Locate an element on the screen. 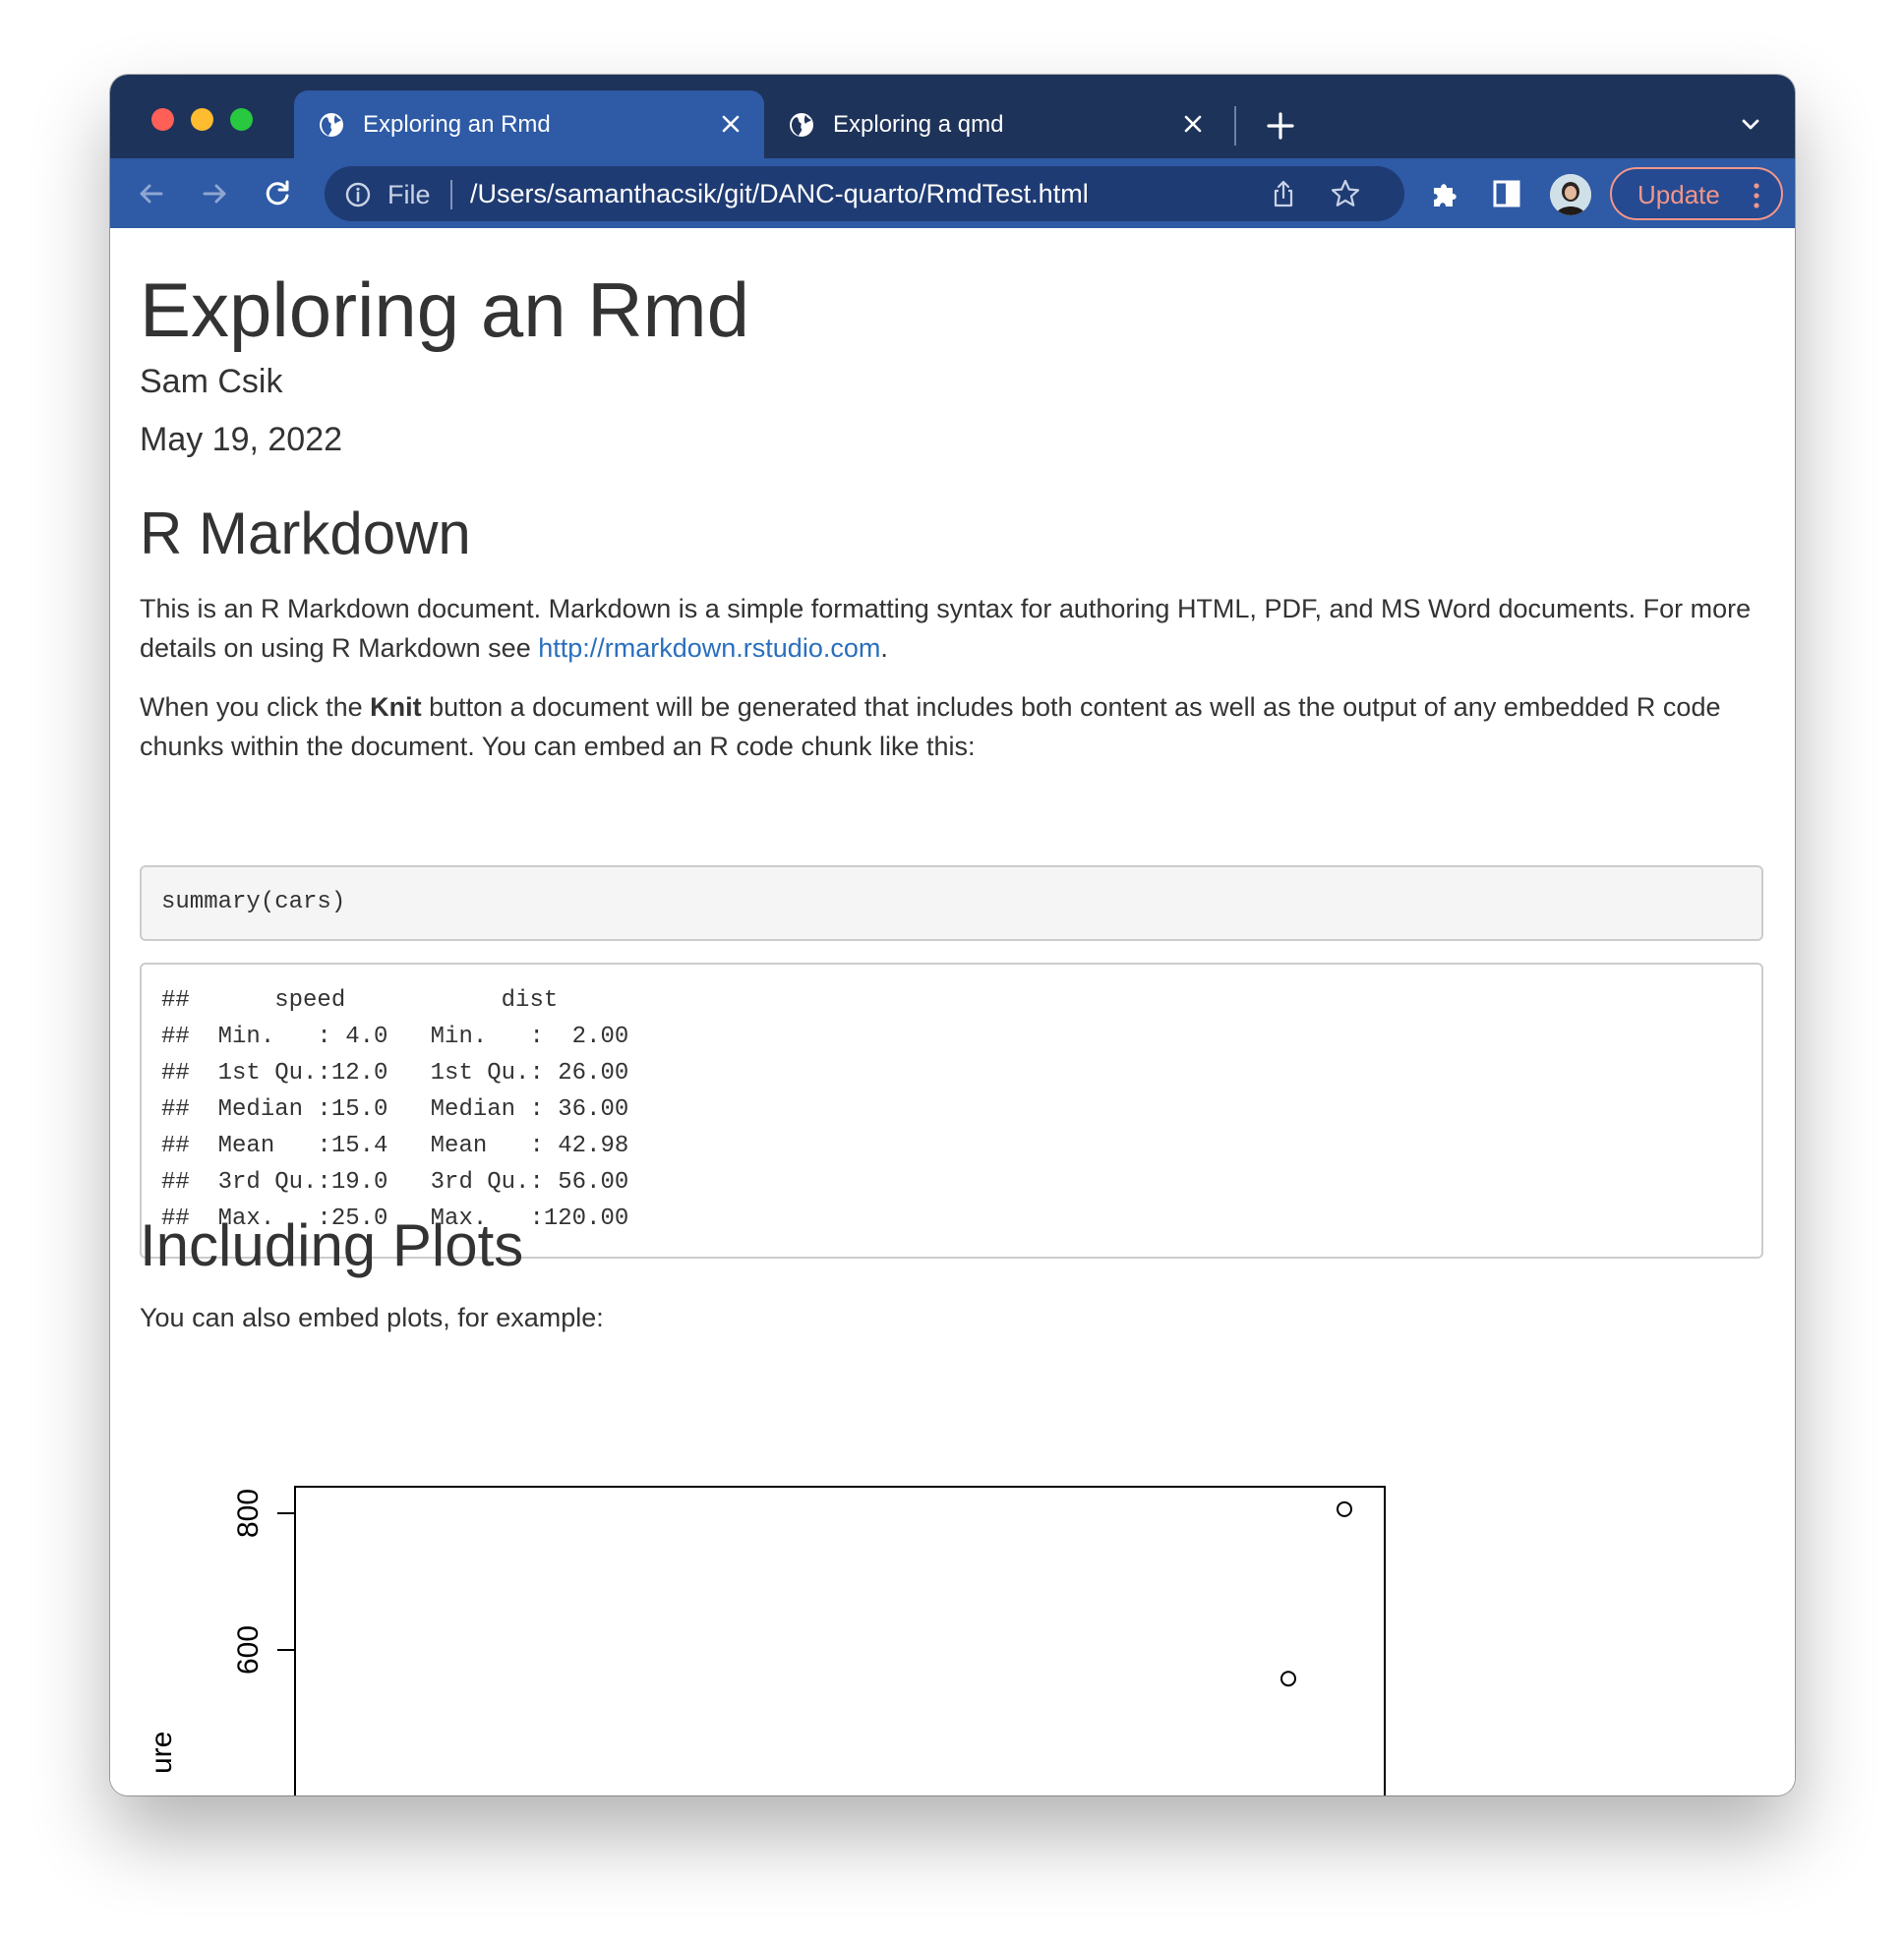  y-tick-label: 800 is located at coordinates (248, 1513).